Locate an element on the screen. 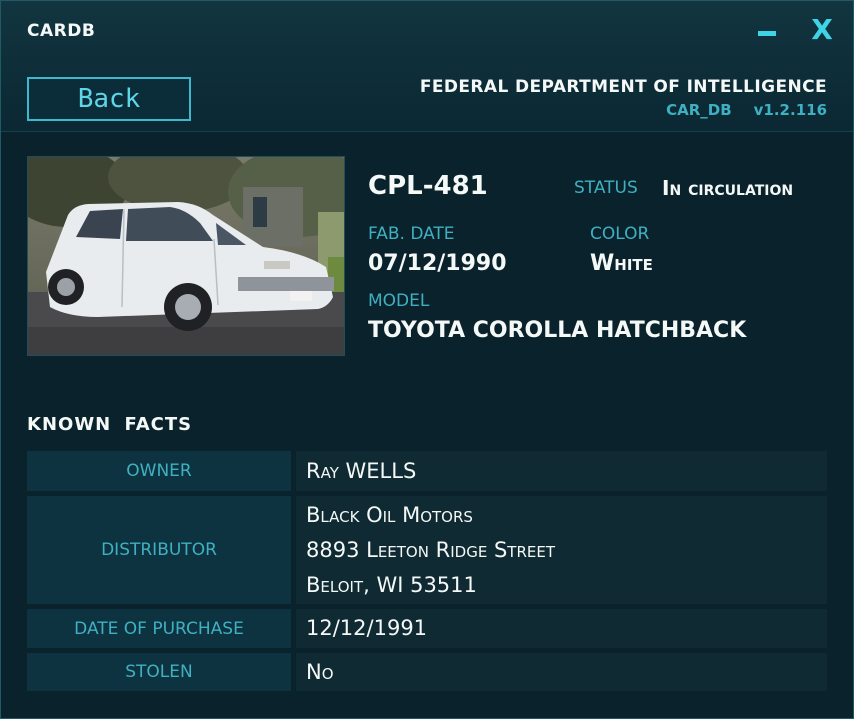 The height and width of the screenshot is (719, 854). fact-value-line: Beloit, WI 53511 is located at coordinates (391, 584).